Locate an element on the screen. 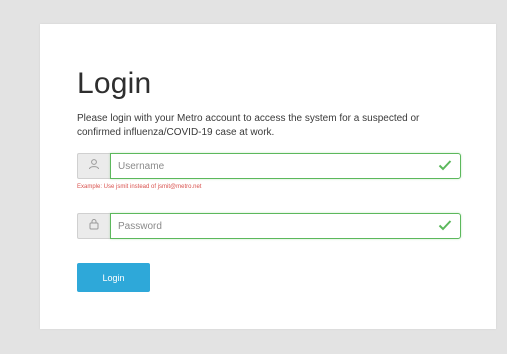 This screenshot has height=354, width=507. username-field: Username is located at coordinates (269, 166).